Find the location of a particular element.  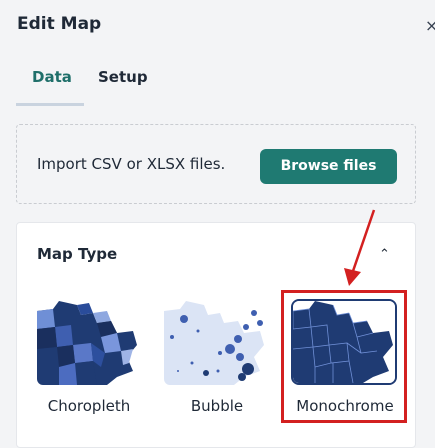

choropleth-map-icon is located at coordinates (89, 343).